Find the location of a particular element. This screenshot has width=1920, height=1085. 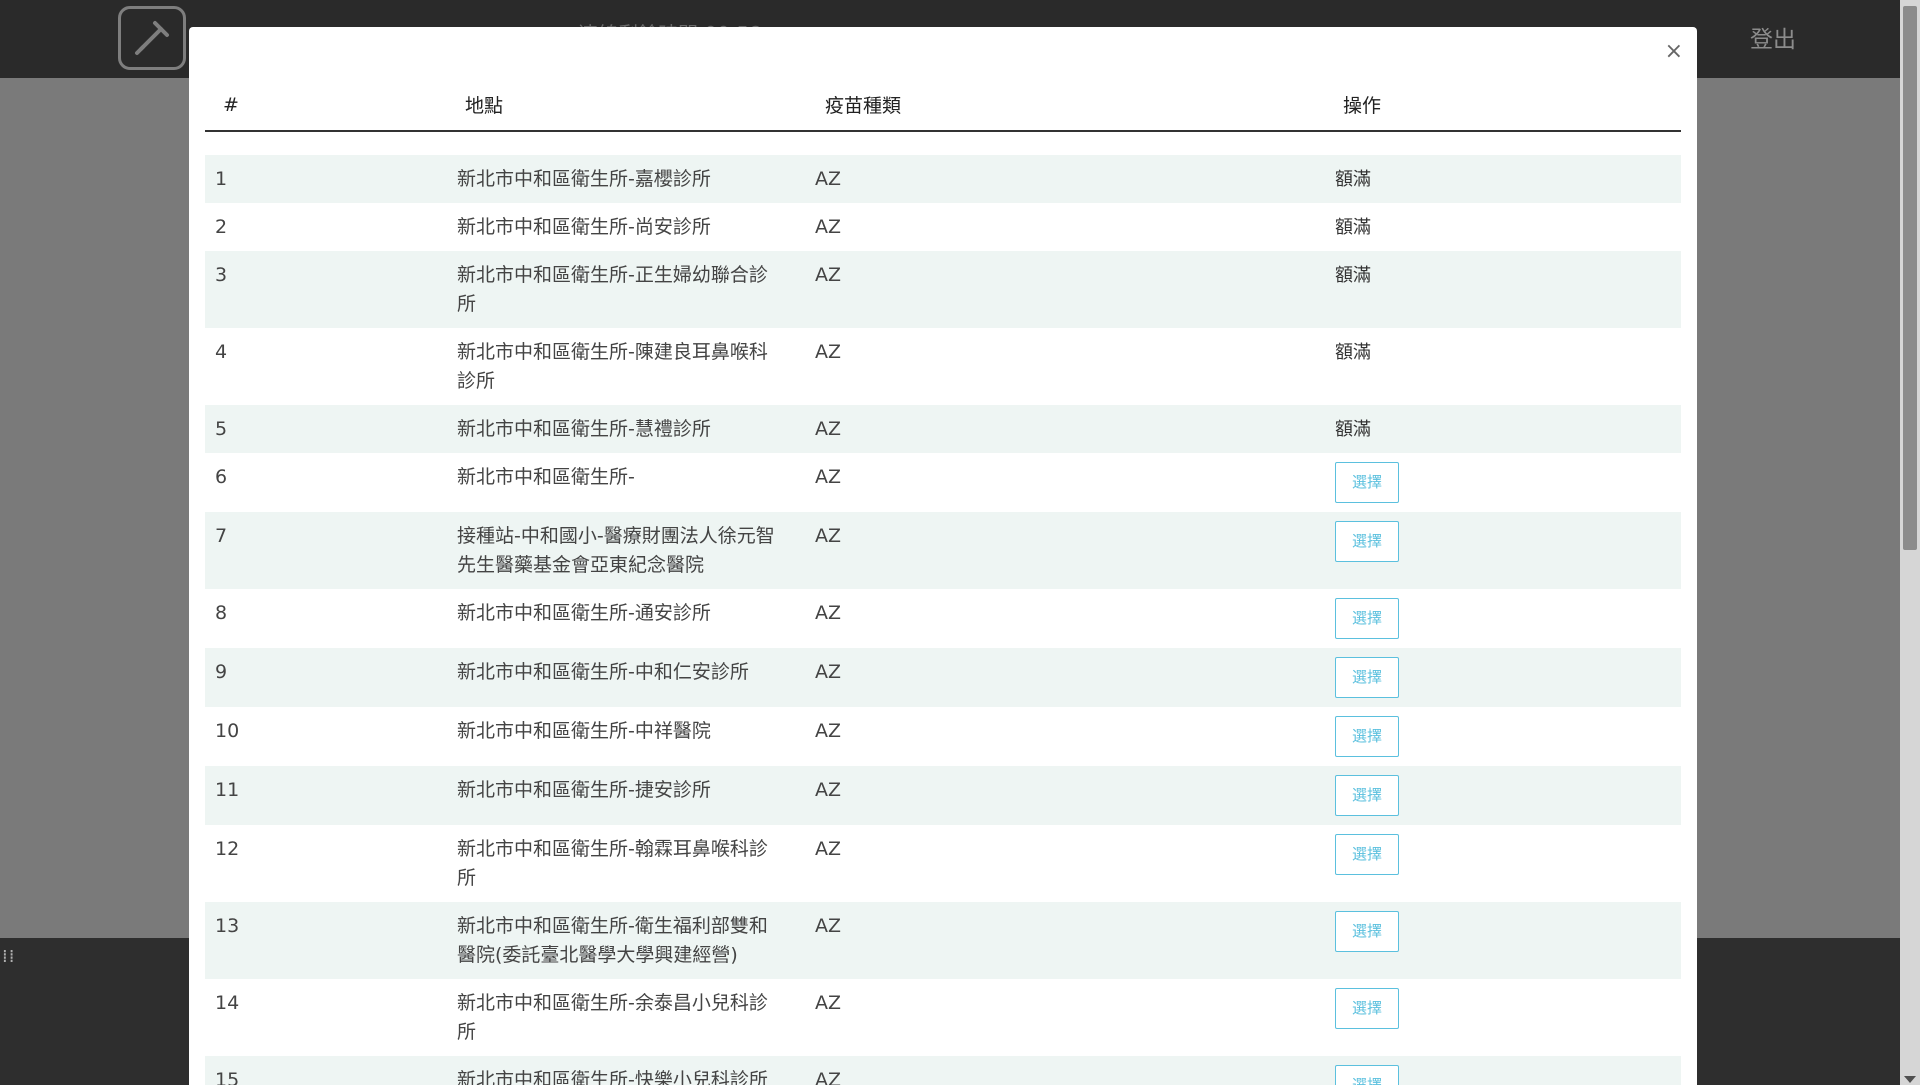

row-number: 7 is located at coordinates (221, 536).